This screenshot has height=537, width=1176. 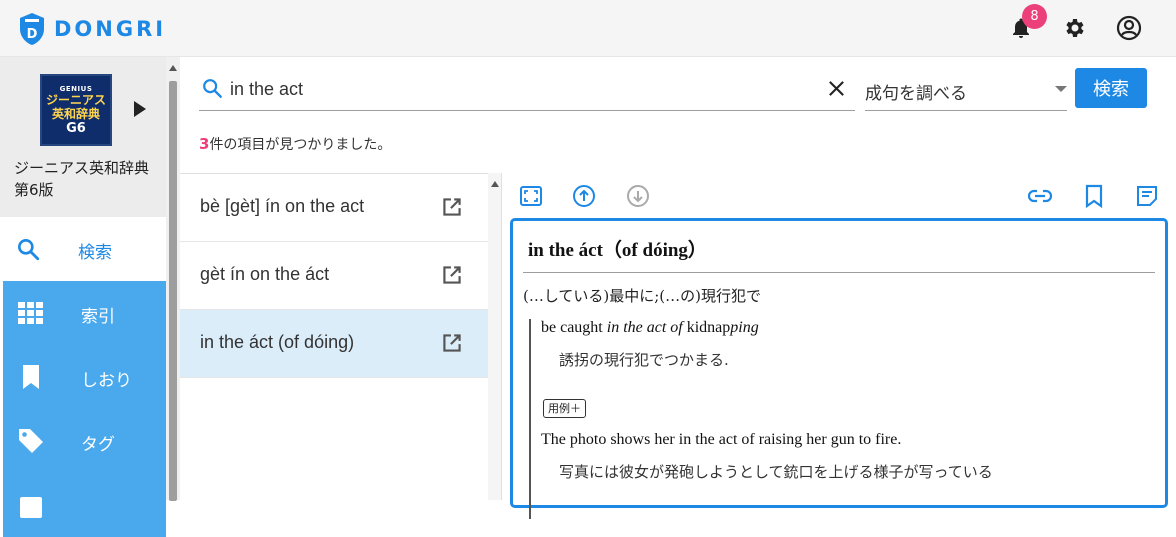 I want to click on sidebar-item-label: タグ, so click(x=98, y=445).